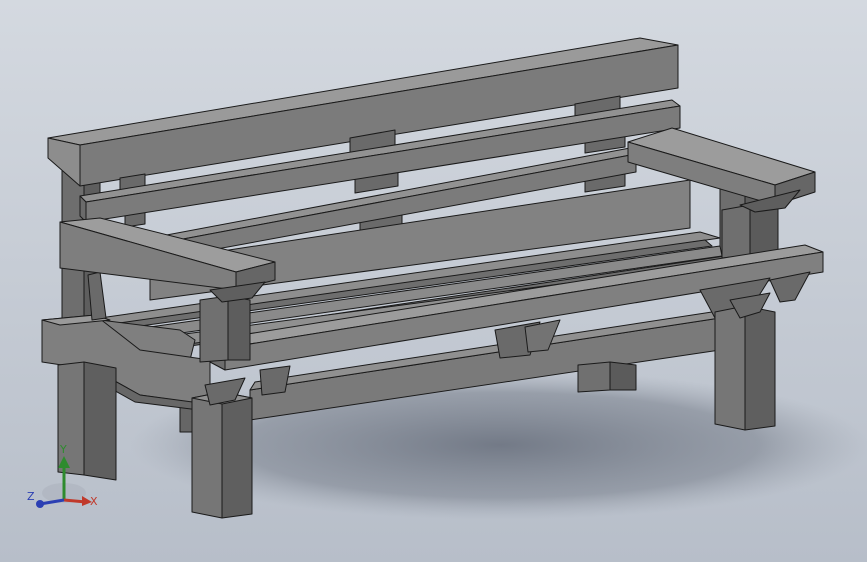  Describe the element at coordinates (63, 449) in the screenshot. I see `y-axis-label: Y` at that location.